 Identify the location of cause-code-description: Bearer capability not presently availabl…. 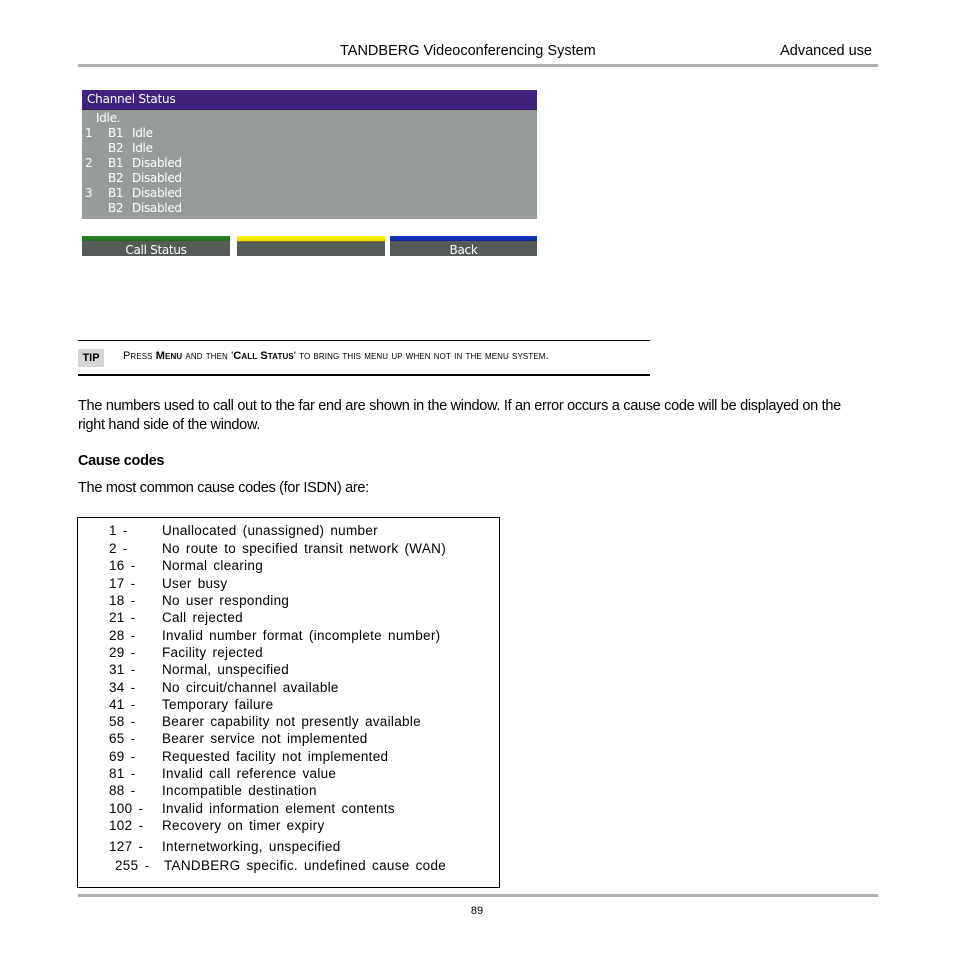
(291, 721).